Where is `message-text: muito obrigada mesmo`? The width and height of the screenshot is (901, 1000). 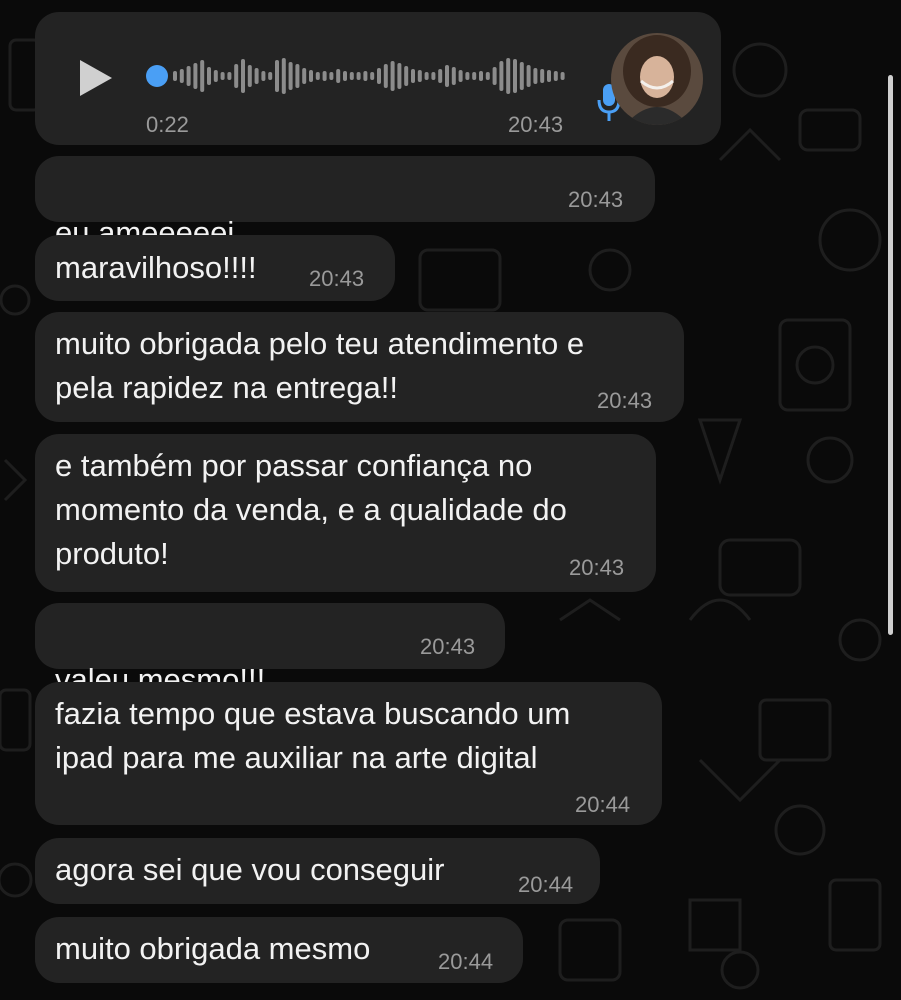 message-text: muito obrigada mesmo is located at coordinates (213, 948).